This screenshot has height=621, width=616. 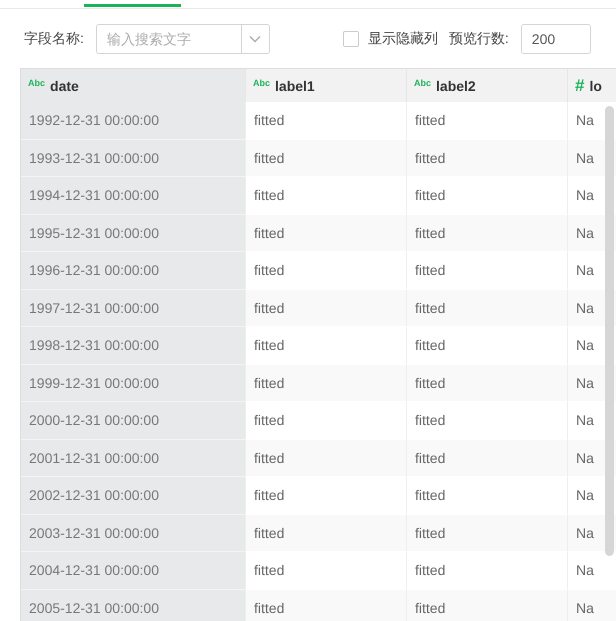 I want to click on table-cell: 1997-12-31 00:00:00, so click(x=133, y=308).